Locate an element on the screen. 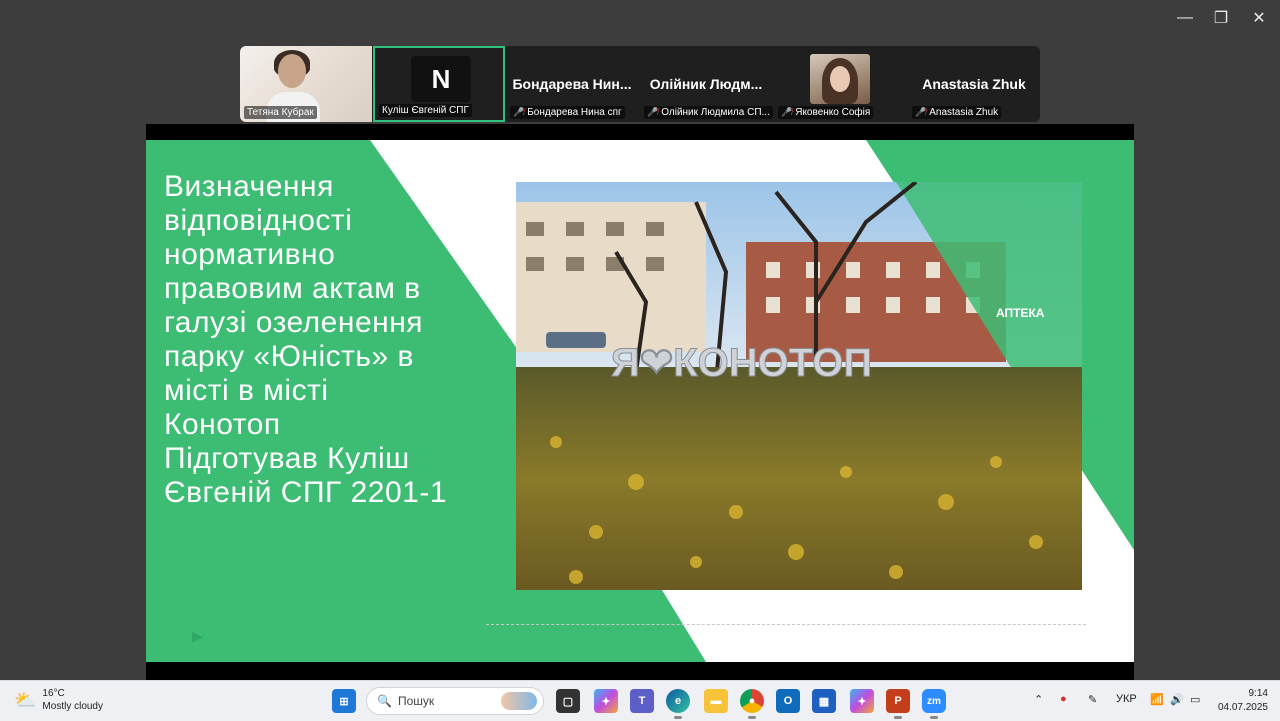 The height and width of the screenshot is (721, 1280). search-decor is located at coordinates (519, 701).